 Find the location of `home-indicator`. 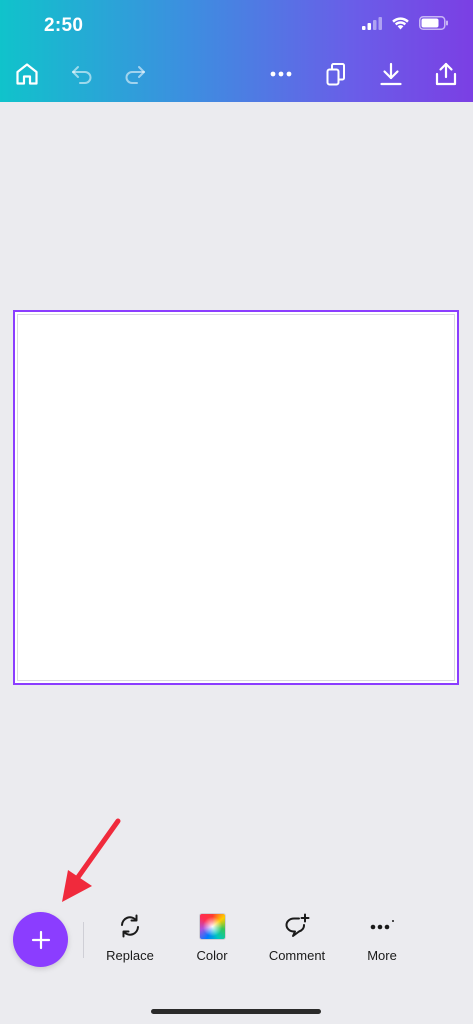

home-indicator is located at coordinates (236, 1011).